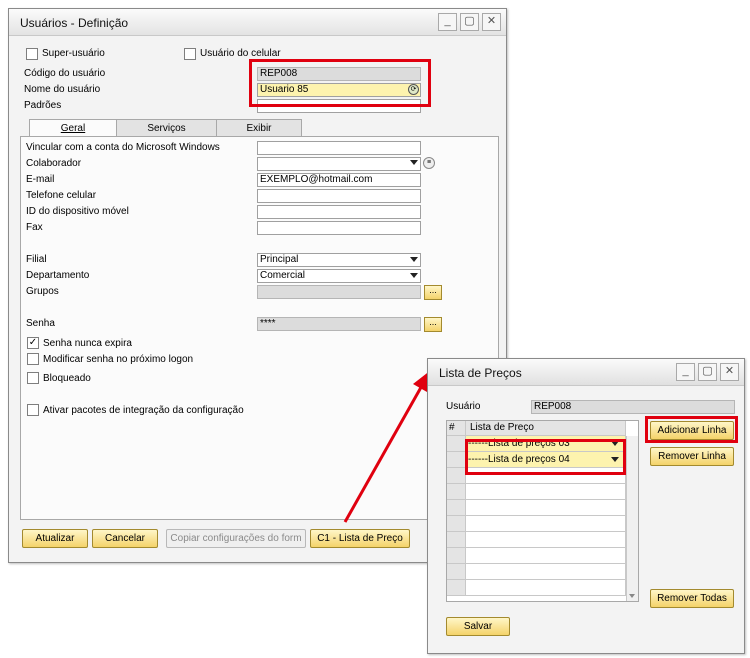 The width and height of the screenshot is (750, 658). What do you see at coordinates (463, 406) in the screenshot?
I see `price-user-label: Usuário` at bounding box center [463, 406].